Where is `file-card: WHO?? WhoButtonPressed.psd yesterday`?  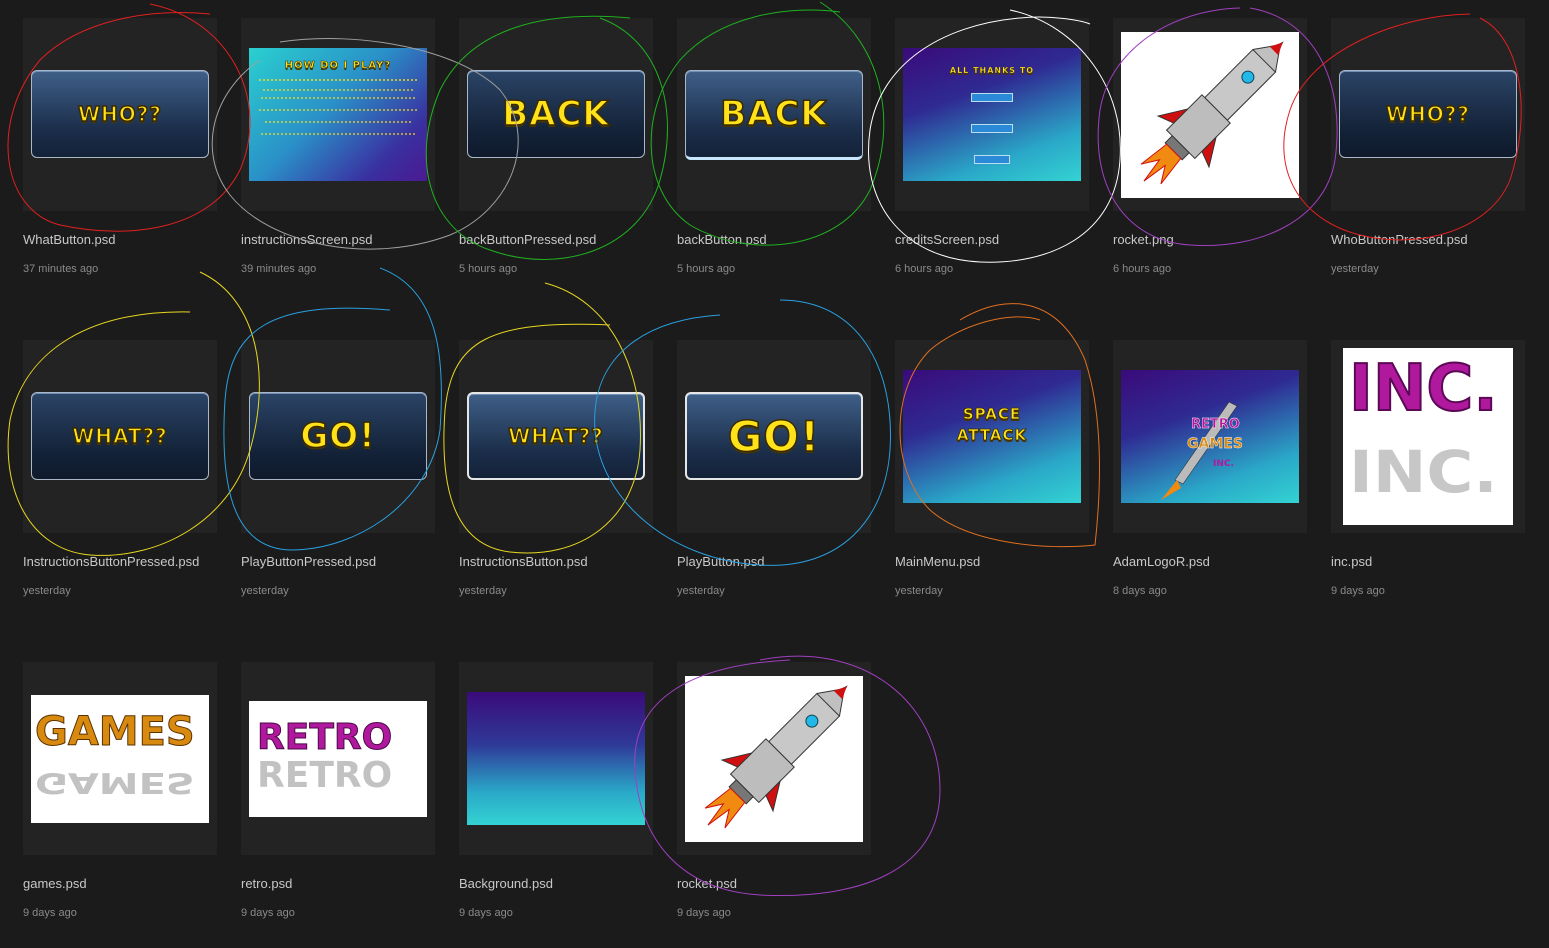
file-card: WHO?? WhoButtonPressed.psd yesterday is located at coordinates (1428, 146).